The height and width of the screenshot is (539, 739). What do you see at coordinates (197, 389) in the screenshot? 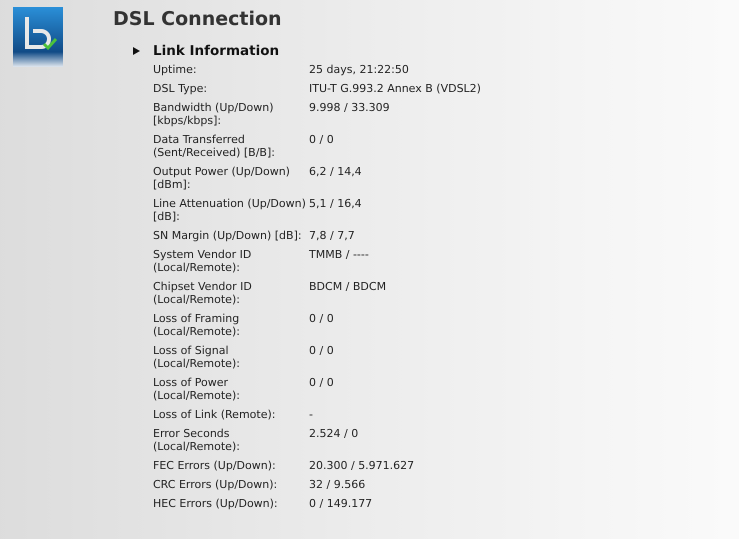
I see `field-label: Loss of Power (Local/Remote):` at bounding box center [197, 389].